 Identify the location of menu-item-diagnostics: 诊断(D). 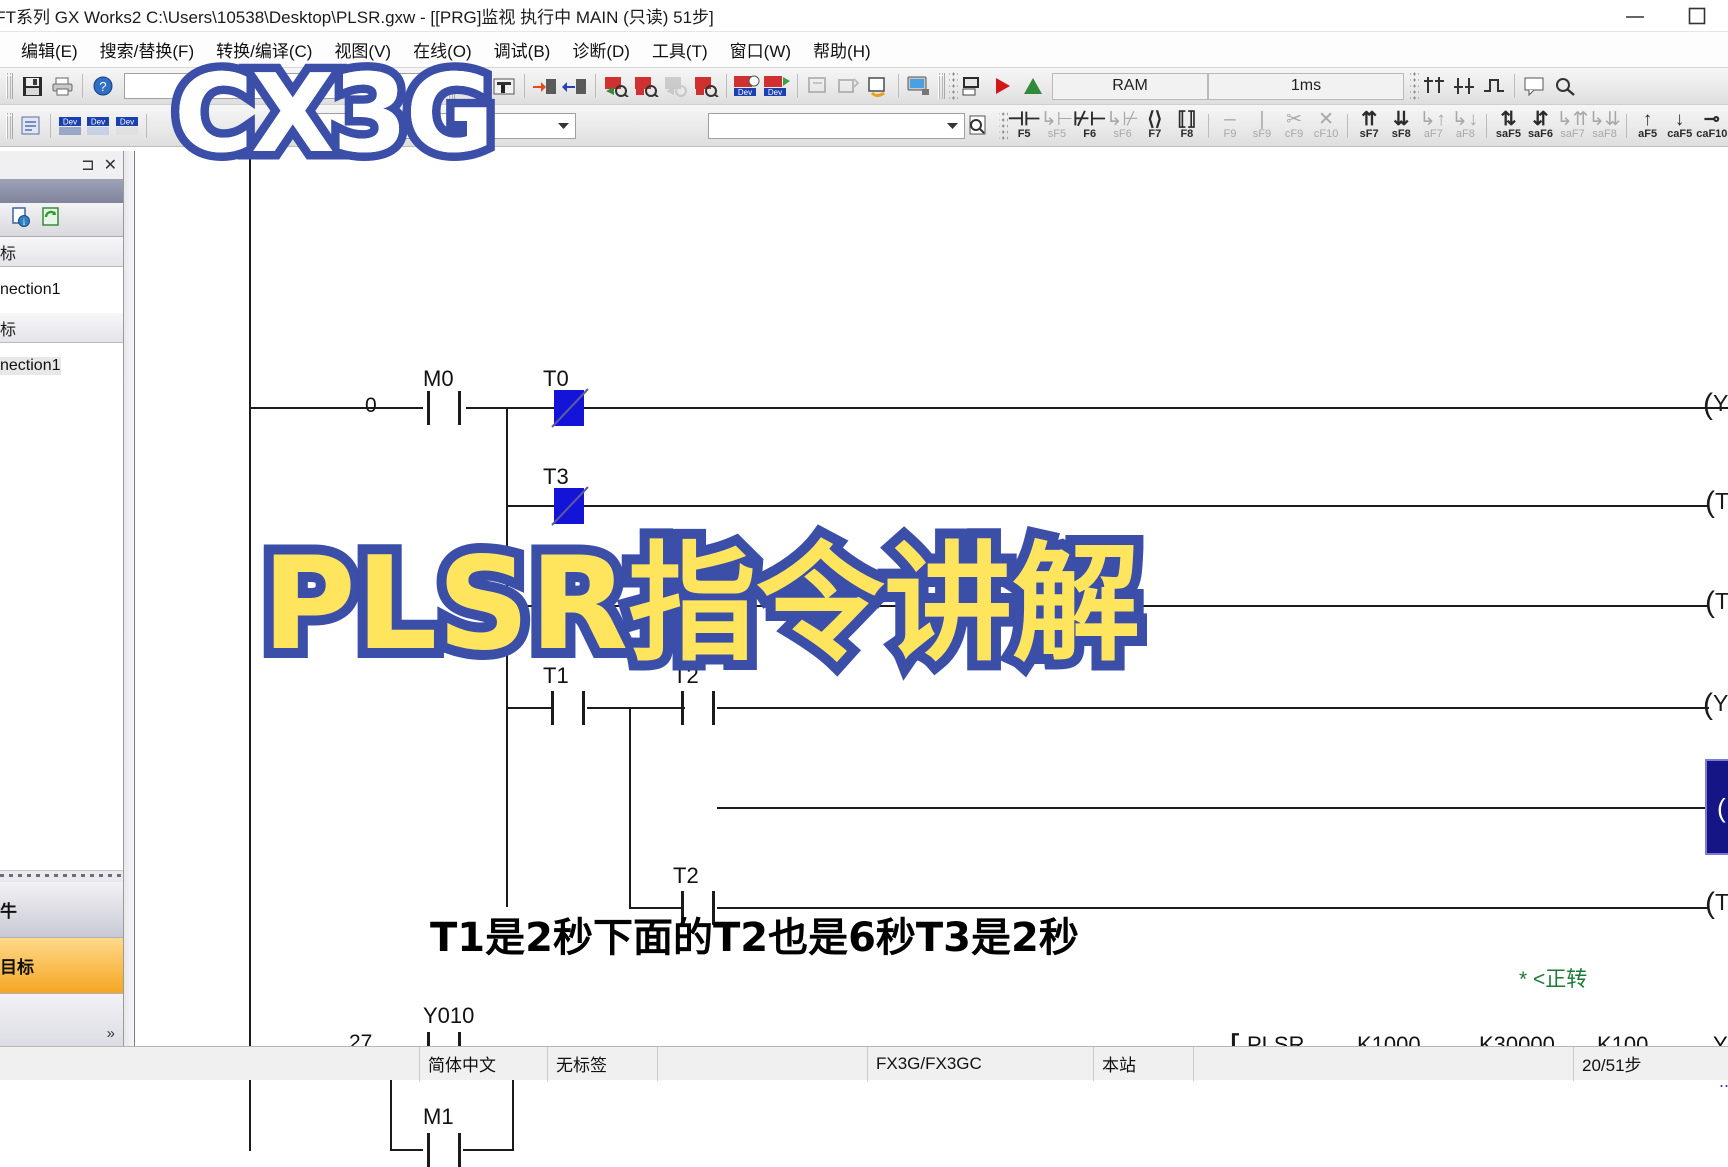
(601, 49).